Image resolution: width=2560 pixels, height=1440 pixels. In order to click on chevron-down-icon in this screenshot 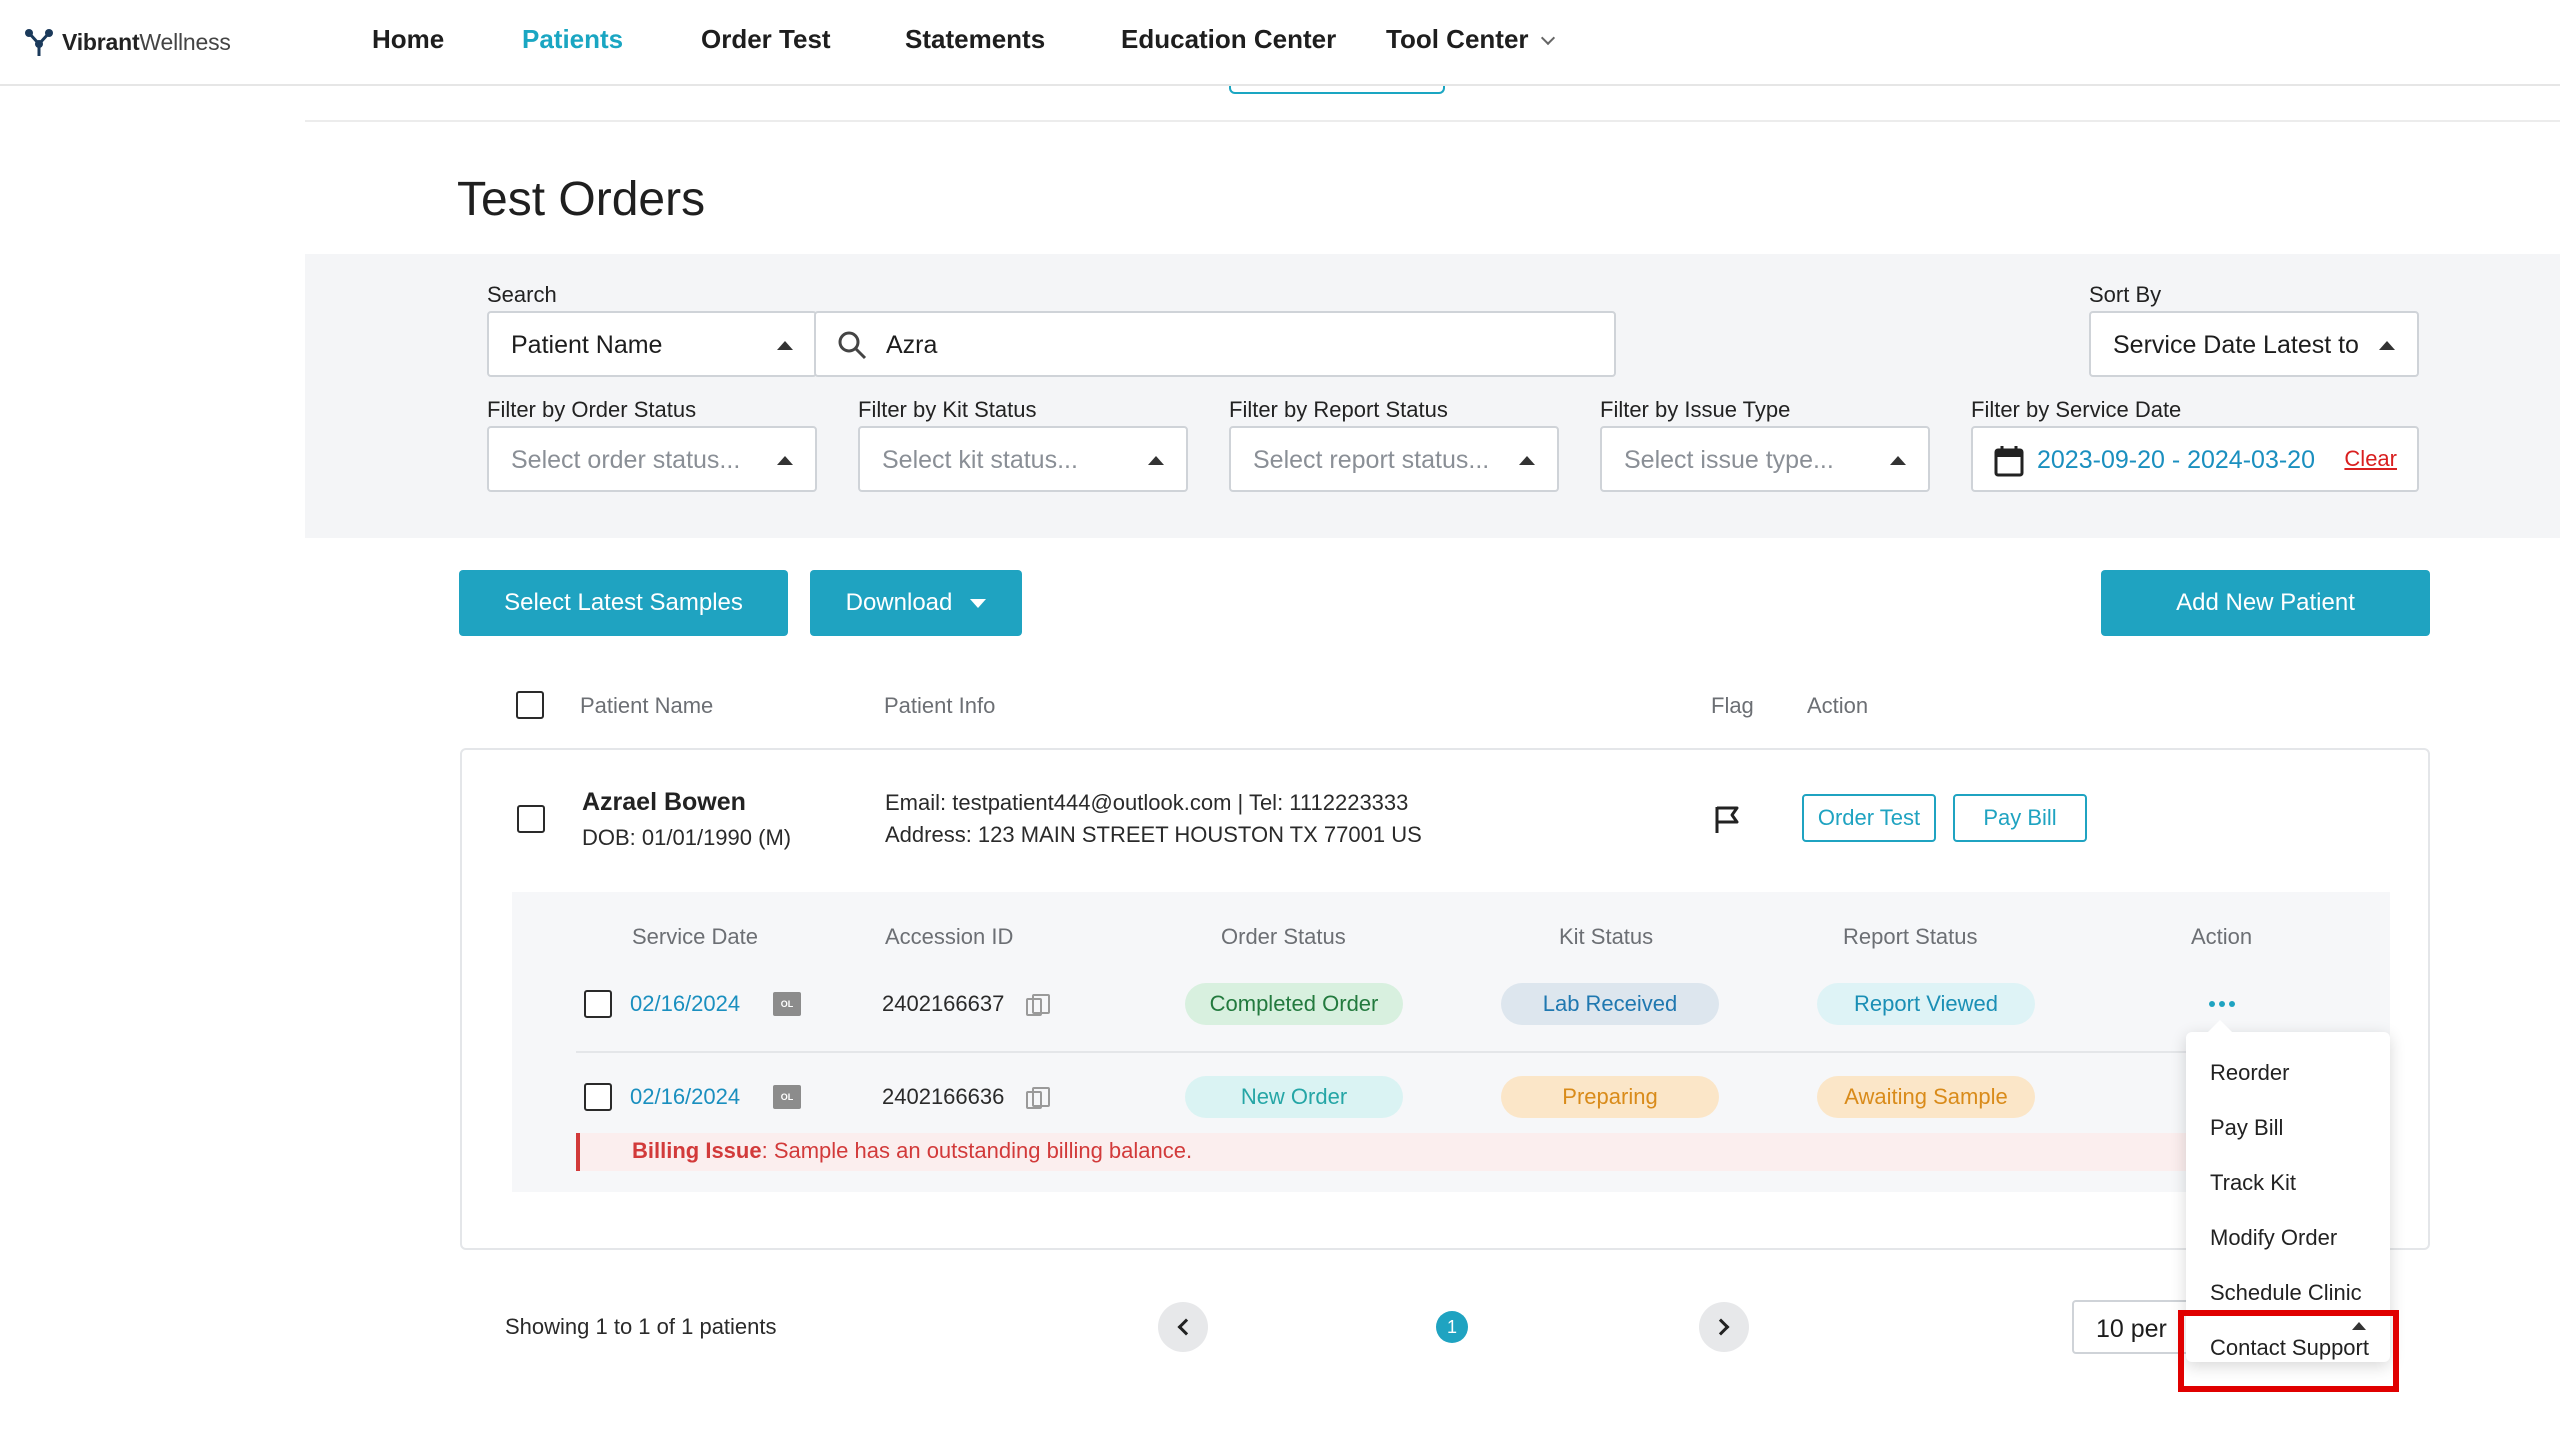, I will do `click(1547, 38)`.